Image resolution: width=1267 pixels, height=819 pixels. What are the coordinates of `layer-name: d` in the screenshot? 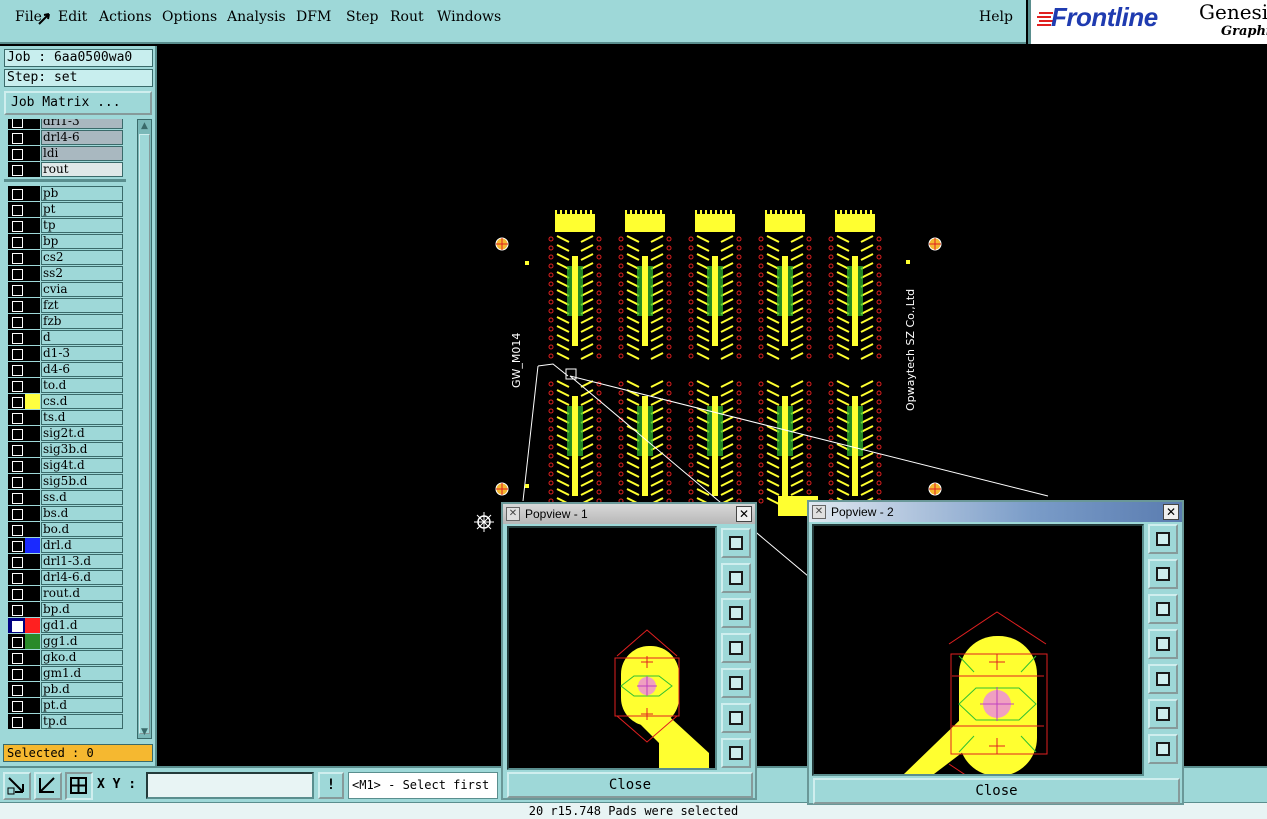 It's located at (82, 337).